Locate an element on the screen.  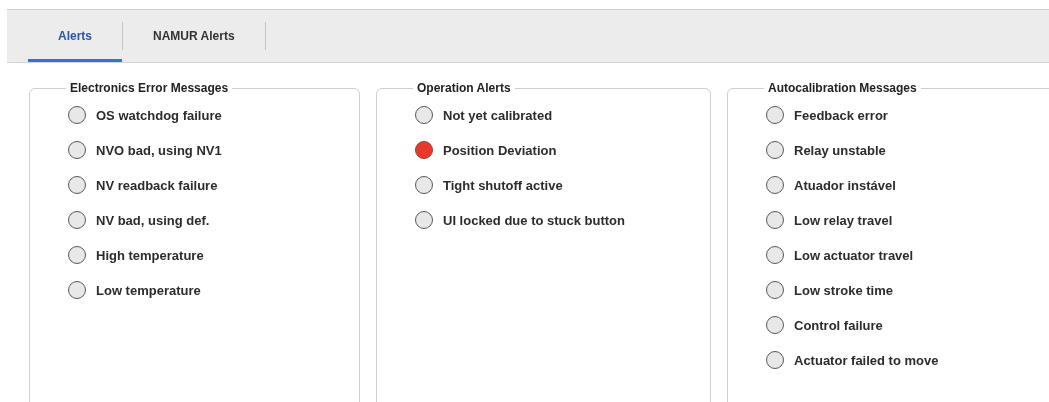
status-label: Low temperature is located at coordinates (148, 290).